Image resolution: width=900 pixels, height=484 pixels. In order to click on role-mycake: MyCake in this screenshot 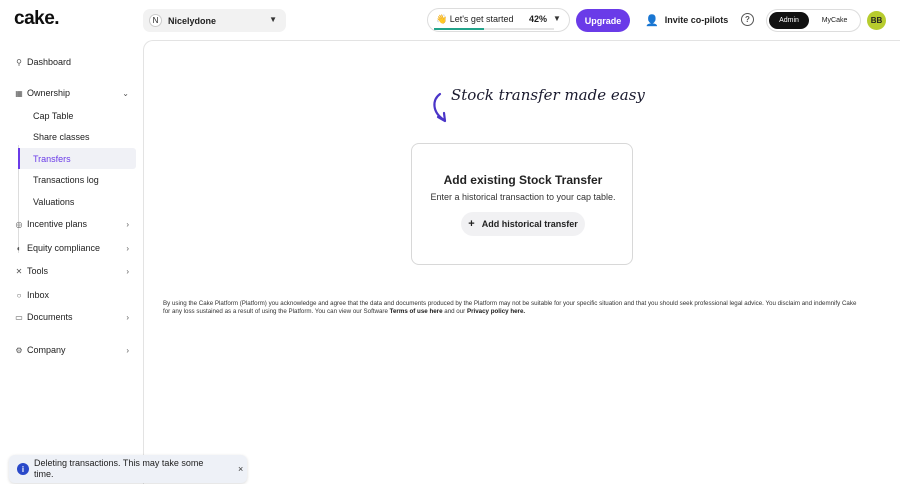, I will do `click(834, 20)`.